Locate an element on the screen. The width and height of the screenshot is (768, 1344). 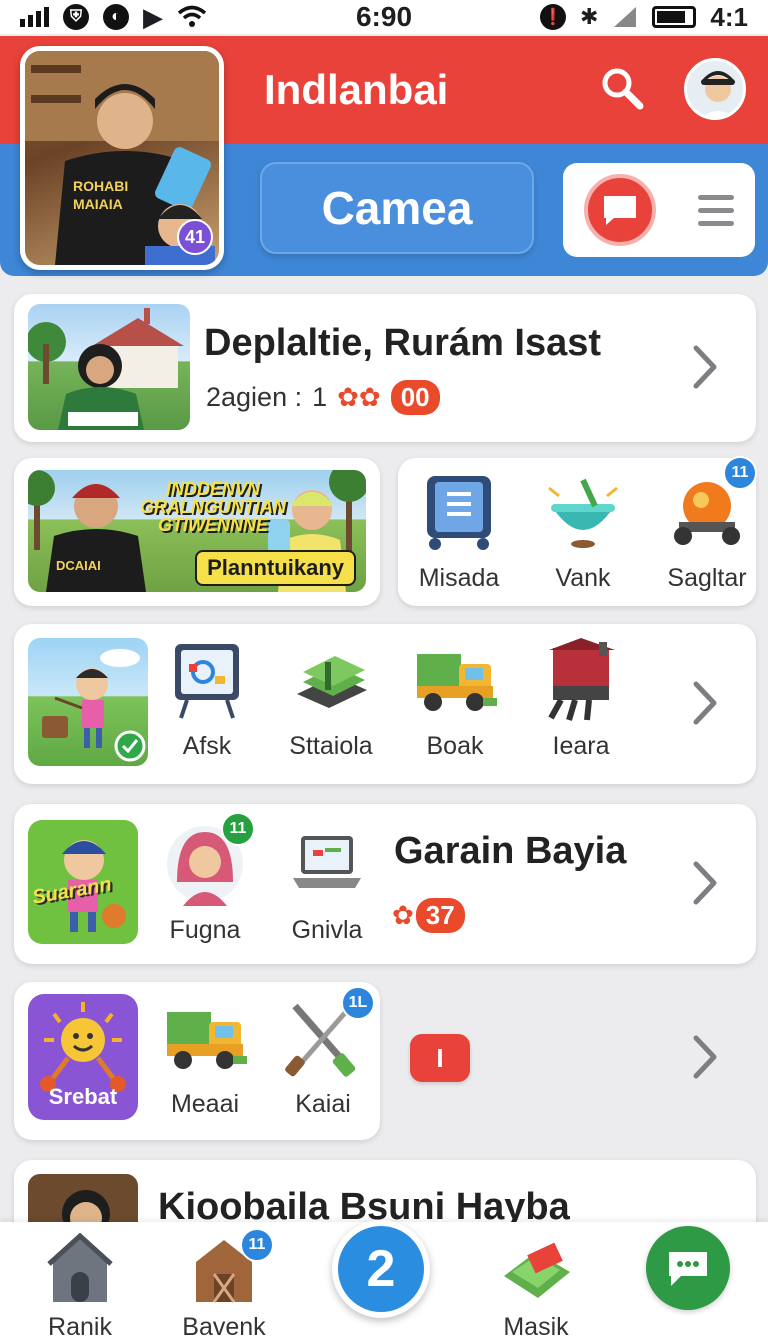
grid-item-vank: Vank is located at coordinates (583, 531).